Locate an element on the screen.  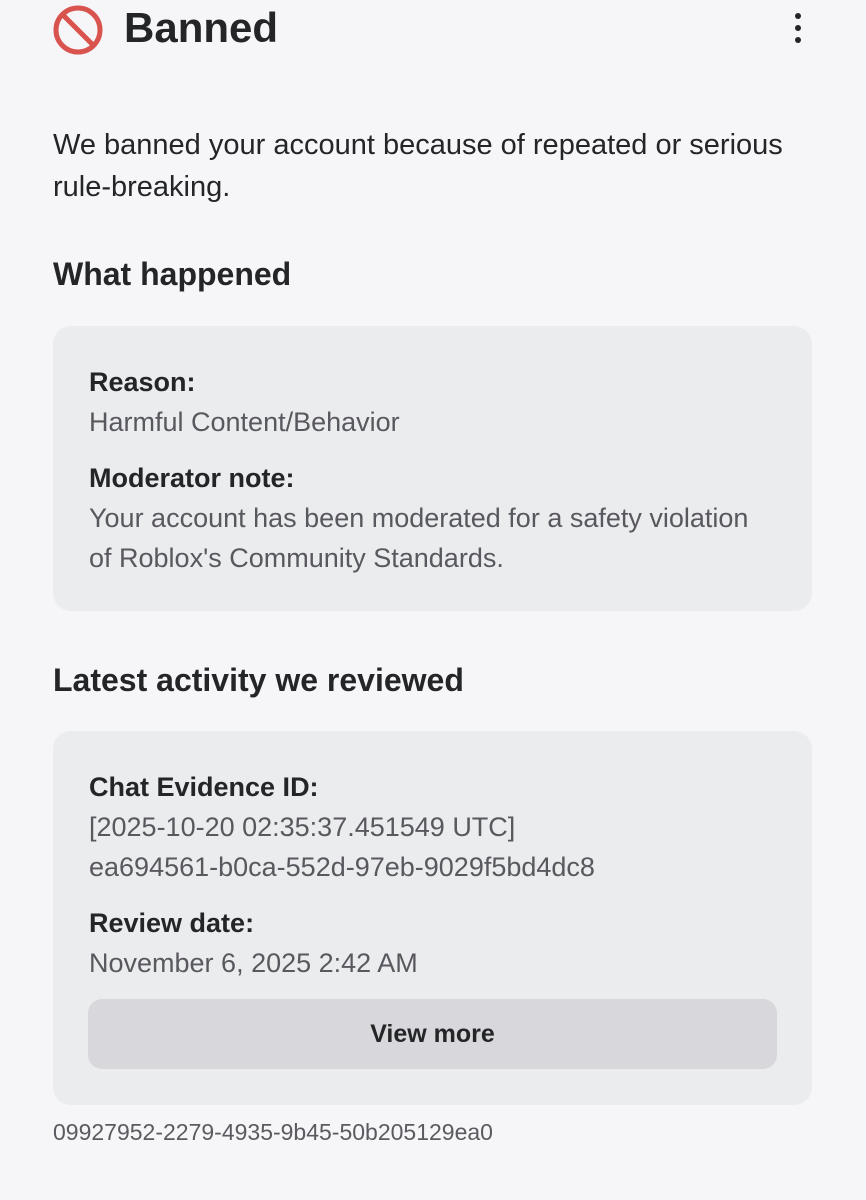
more-vertical-icon is located at coordinates (798, 16).